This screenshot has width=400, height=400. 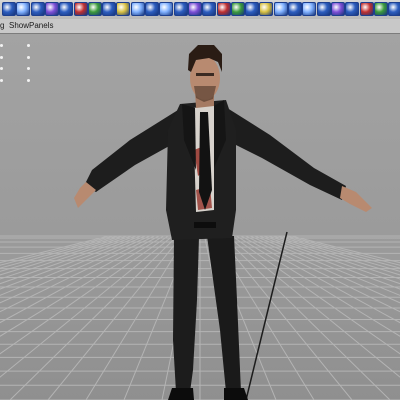 I want to click on cone-icon, so click(x=51, y=9).